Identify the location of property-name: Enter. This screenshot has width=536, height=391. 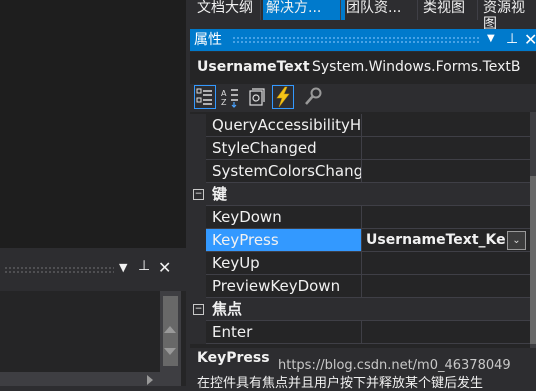
(287, 332).